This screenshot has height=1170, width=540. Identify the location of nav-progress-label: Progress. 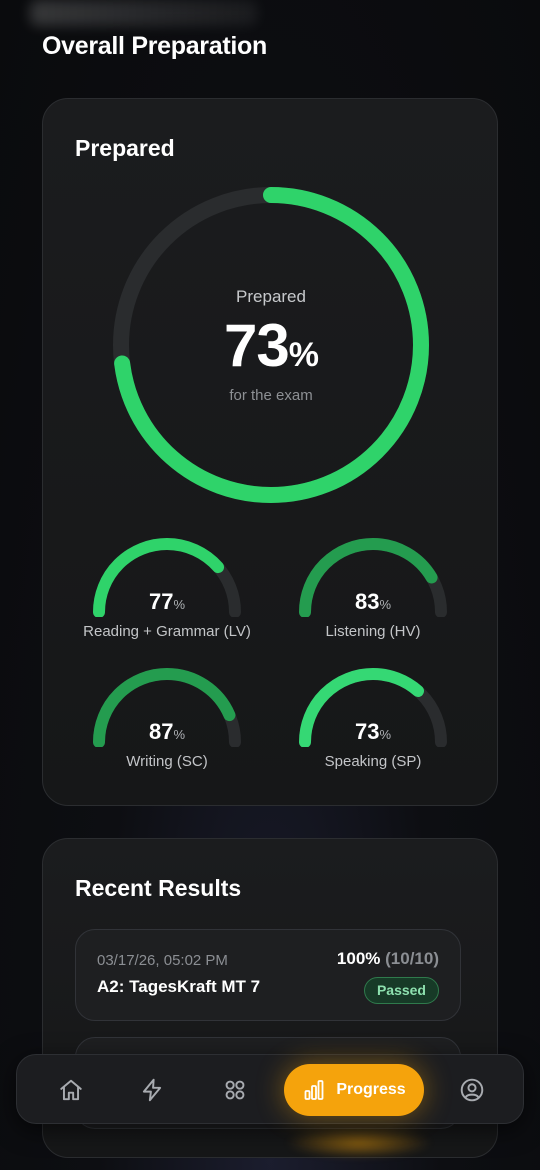
(371, 1089).